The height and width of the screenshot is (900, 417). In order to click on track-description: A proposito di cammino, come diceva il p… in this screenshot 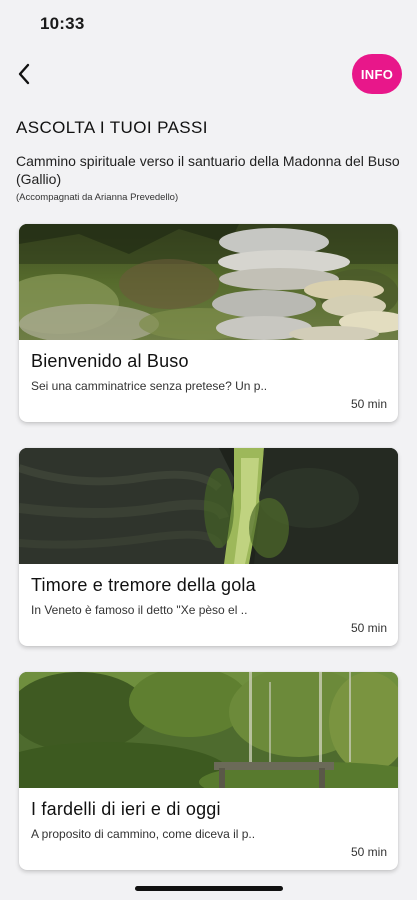, I will do `click(143, 834)`.